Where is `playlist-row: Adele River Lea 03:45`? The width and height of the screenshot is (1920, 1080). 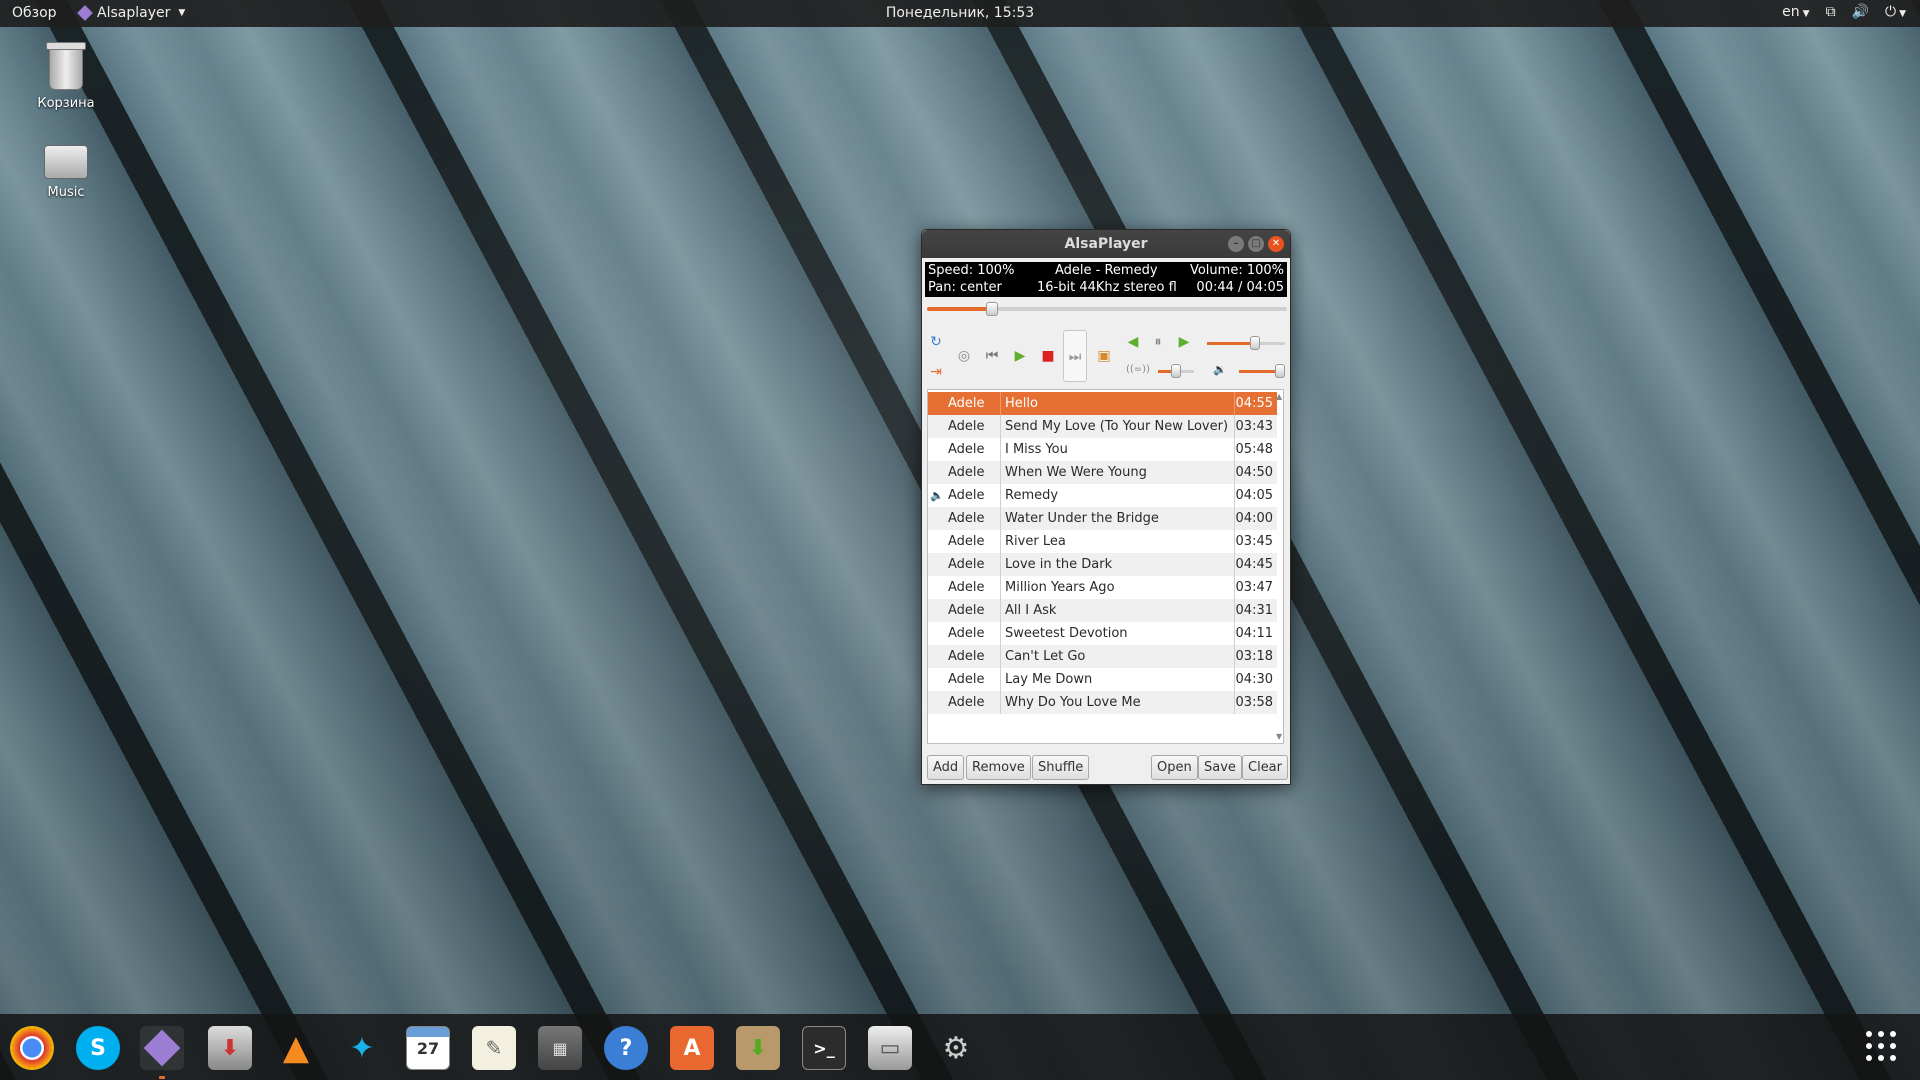
playlist-row: Adele River Lea 03:45 is located at coordinates (1102, 541).